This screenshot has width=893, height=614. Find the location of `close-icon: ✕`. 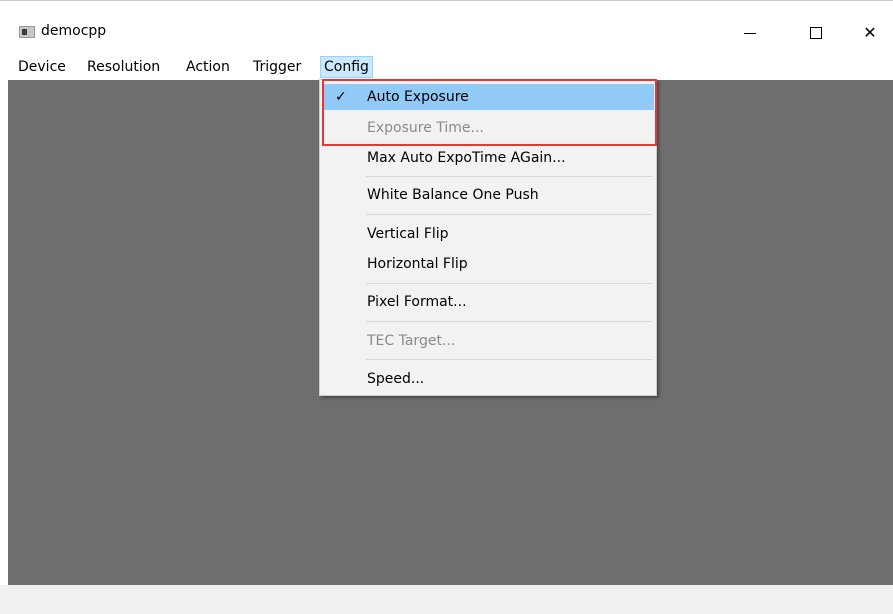

close-icon: ✕ is located at coordinates (870, 32).